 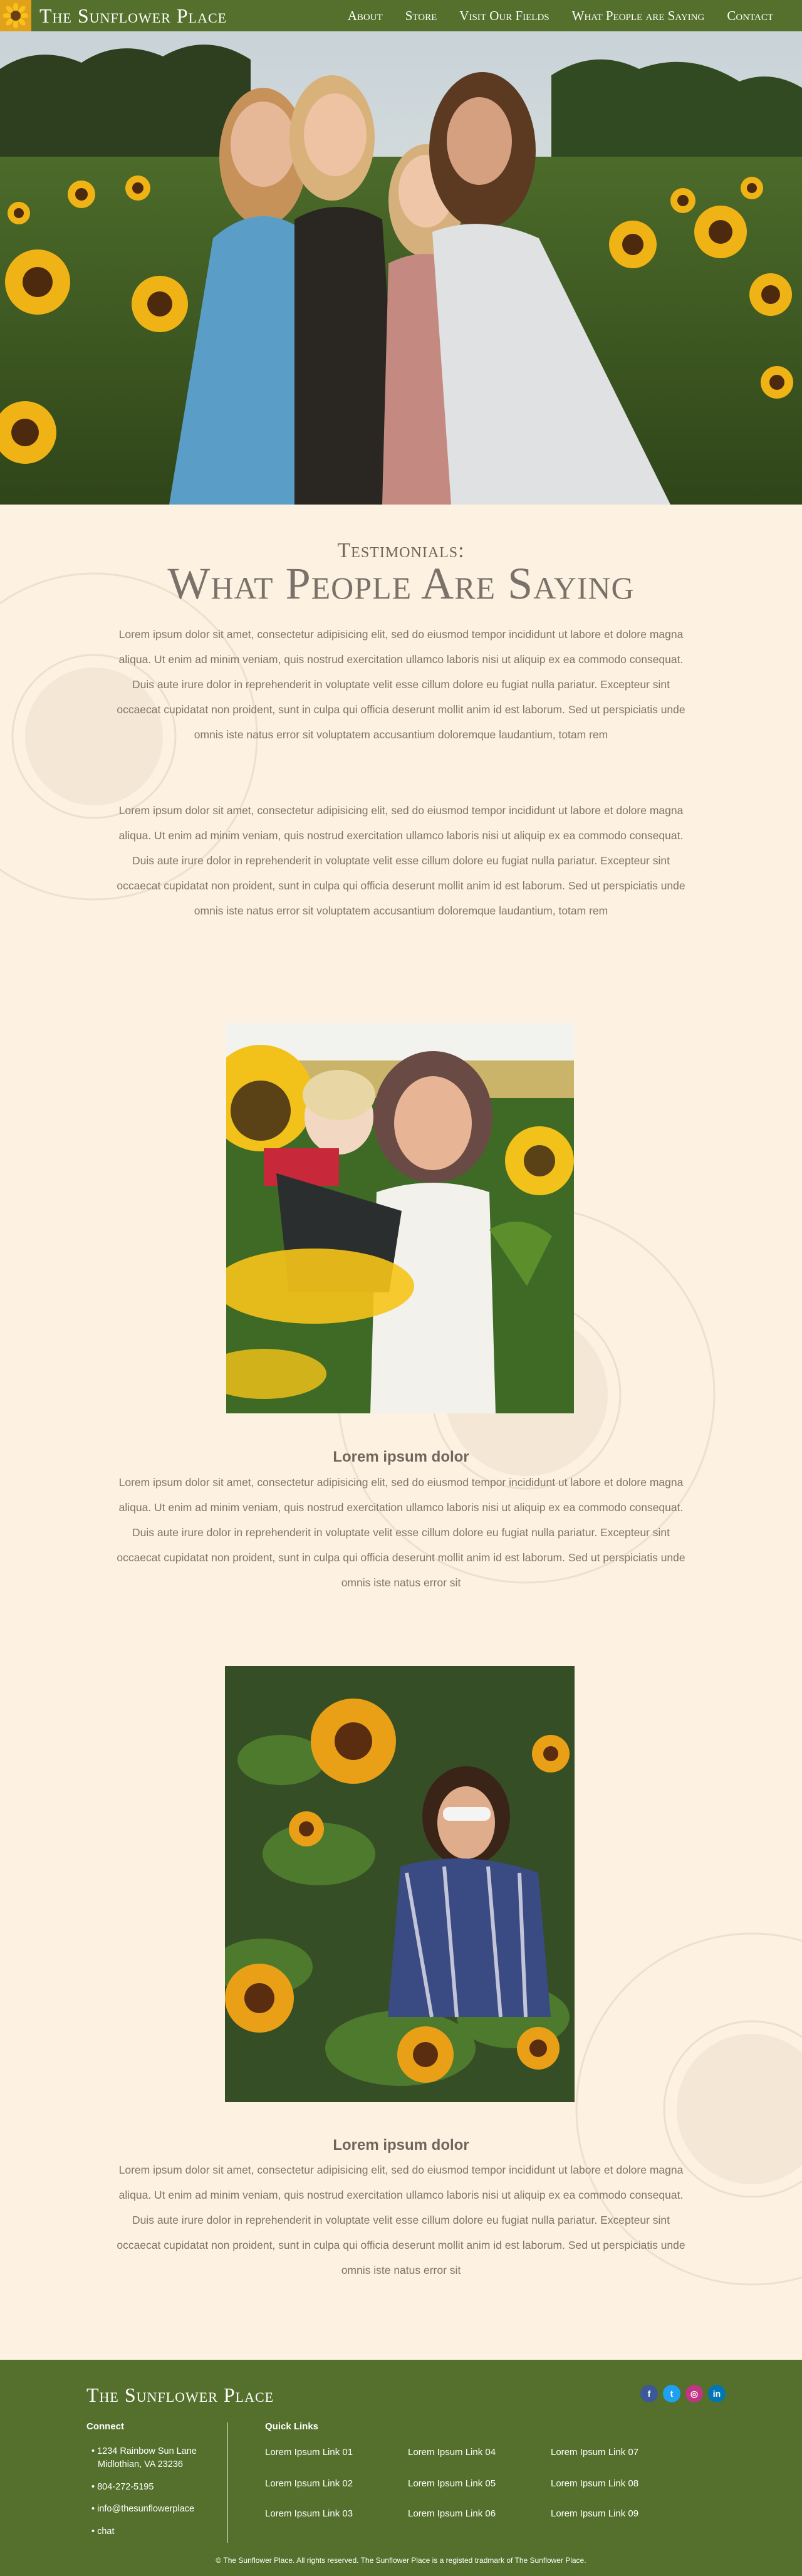 I want to click on quick-links-heading: Quick Links, so click(x=292, y=2426).